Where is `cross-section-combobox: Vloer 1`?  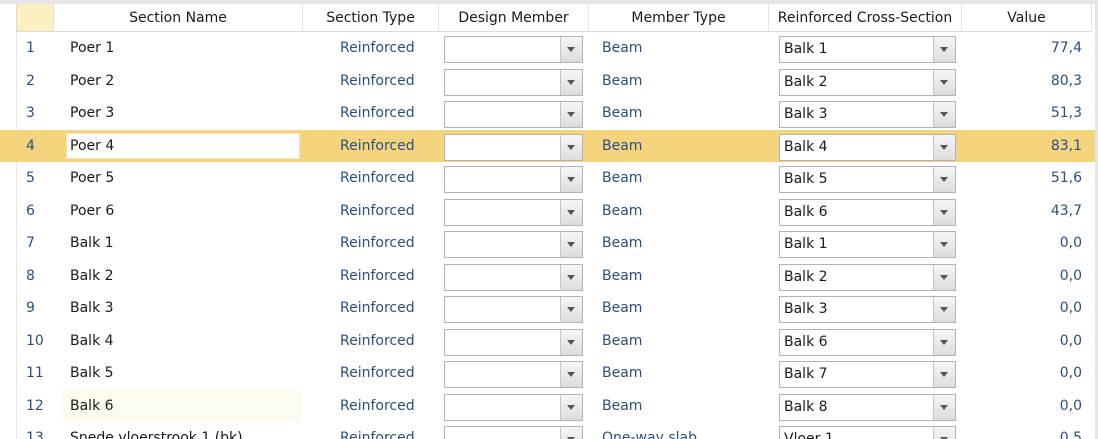 cross-section-combobox: Vloer 1 is located at coordinates (867, 432).